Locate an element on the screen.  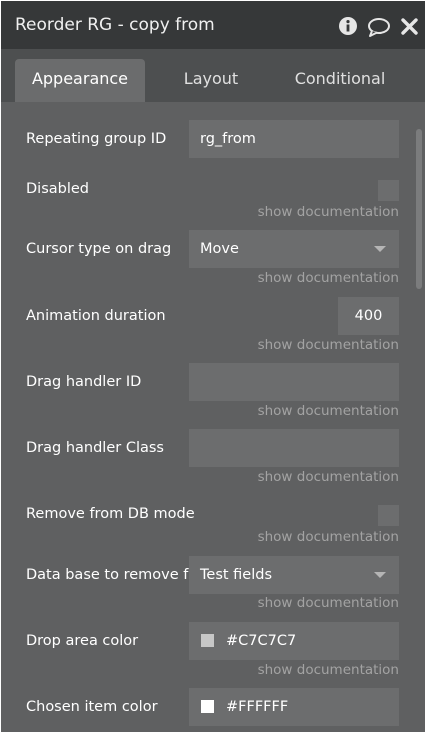
tab-conditional: Conditional is located at coordinates (340, 80).